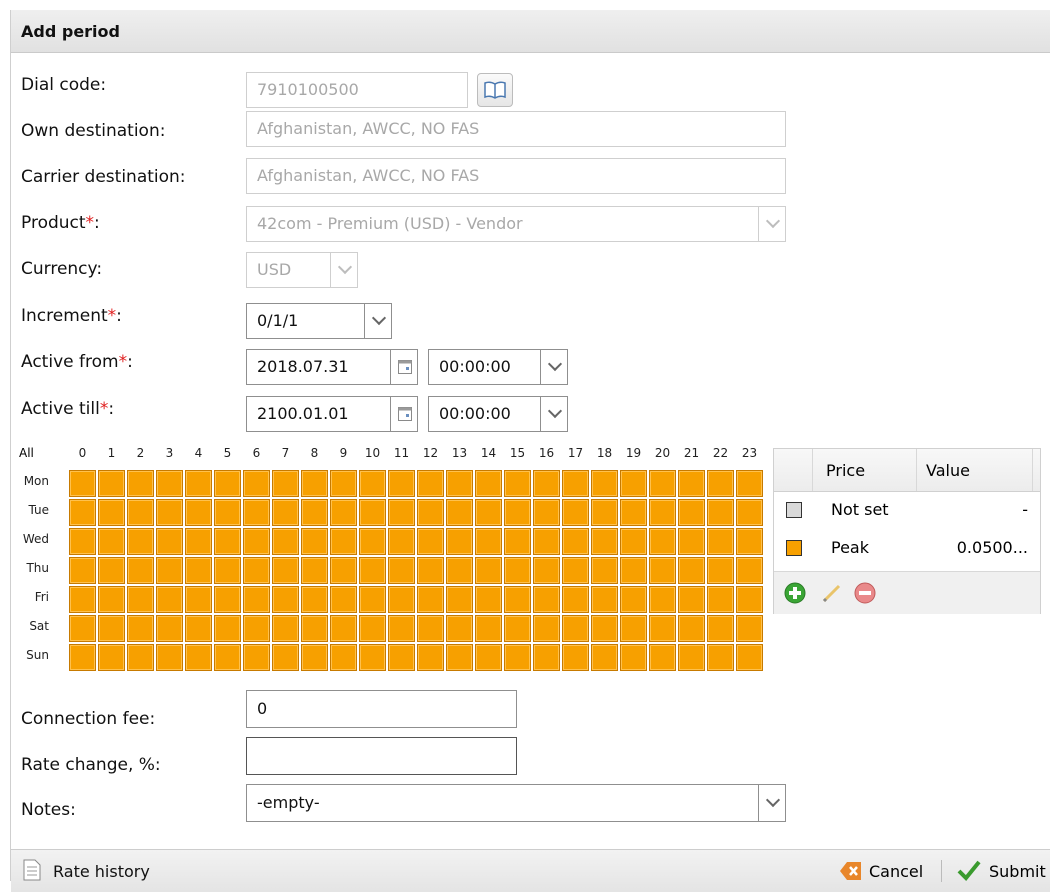 This screenshot has height=892, width=1050. What do you see at coordinates (691, 453) in the screenshot?
I see `hour-header: 21` at bounding box center [691, 453].